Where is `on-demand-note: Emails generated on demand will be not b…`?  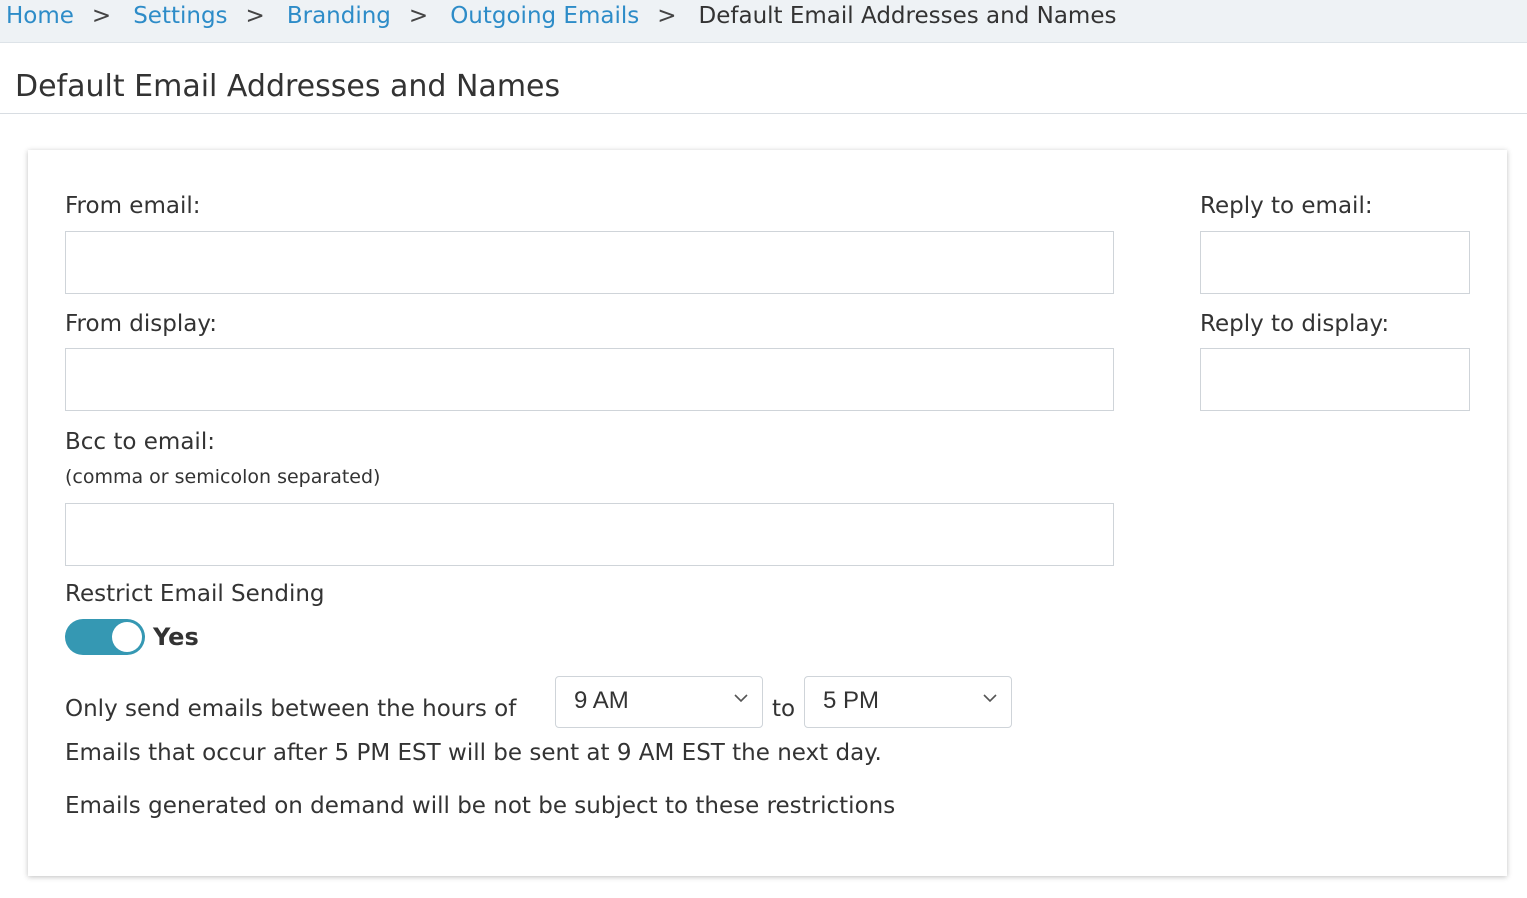
on-demand-note: Emails generated on demand will be not b… is located at coordinates (480, 806).